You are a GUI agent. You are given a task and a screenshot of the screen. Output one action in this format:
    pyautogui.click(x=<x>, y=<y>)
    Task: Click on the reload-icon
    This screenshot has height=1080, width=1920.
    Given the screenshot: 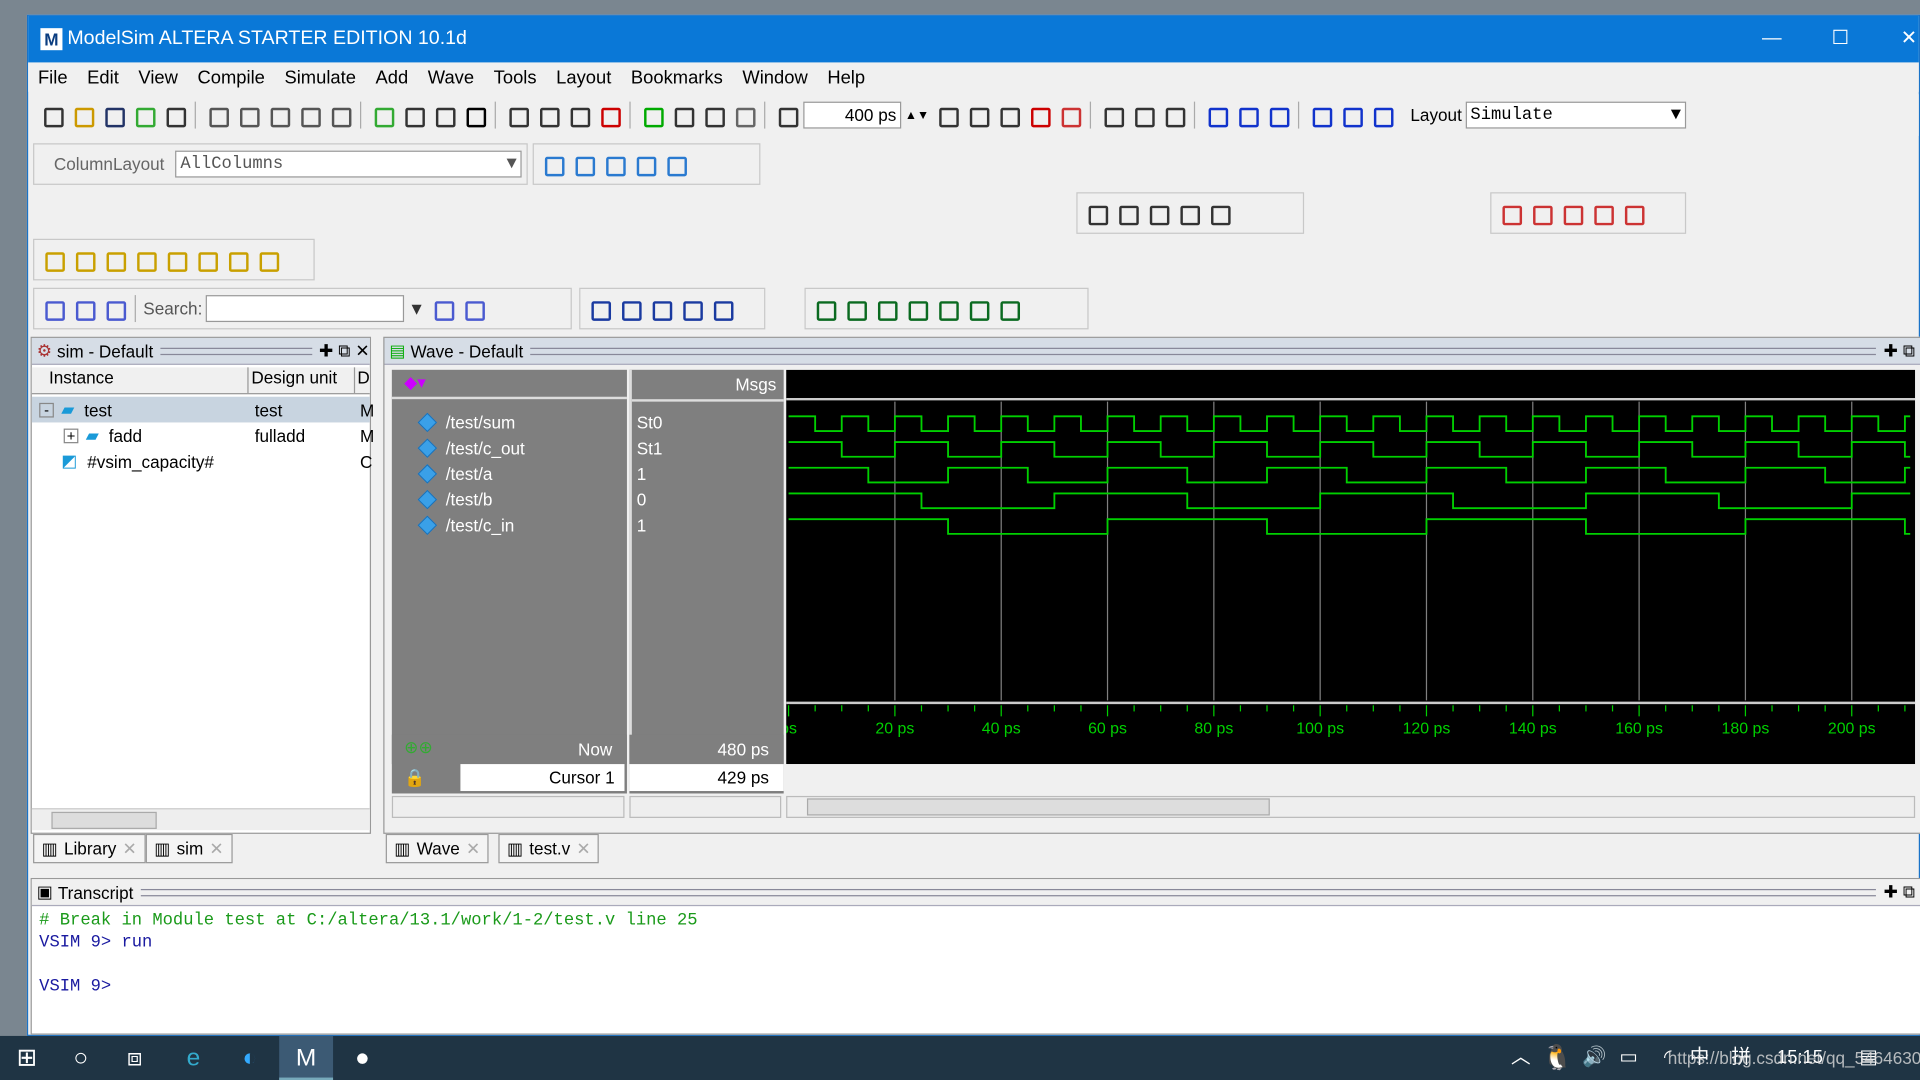 What is the action you would take?
    pyautogui.click(x=143, y=115)
    